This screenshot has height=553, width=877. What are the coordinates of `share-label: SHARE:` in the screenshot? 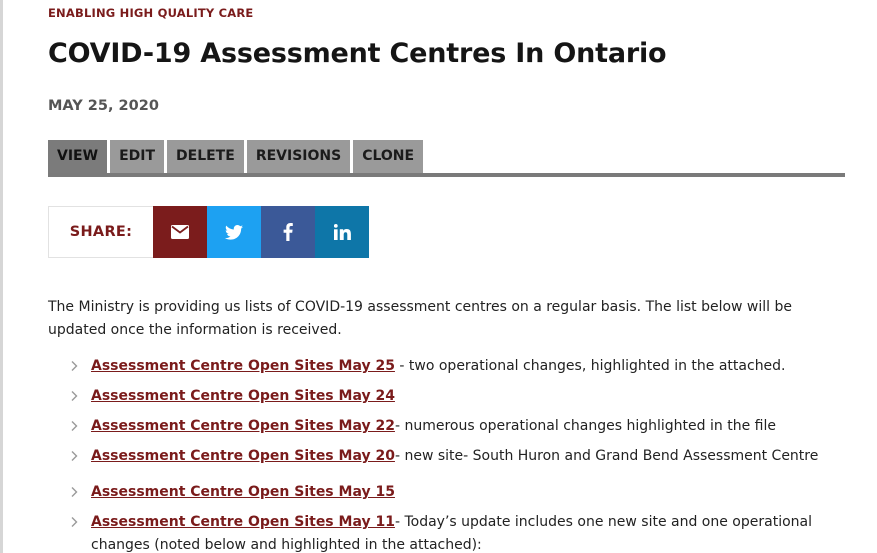 It's located at (100, 232).